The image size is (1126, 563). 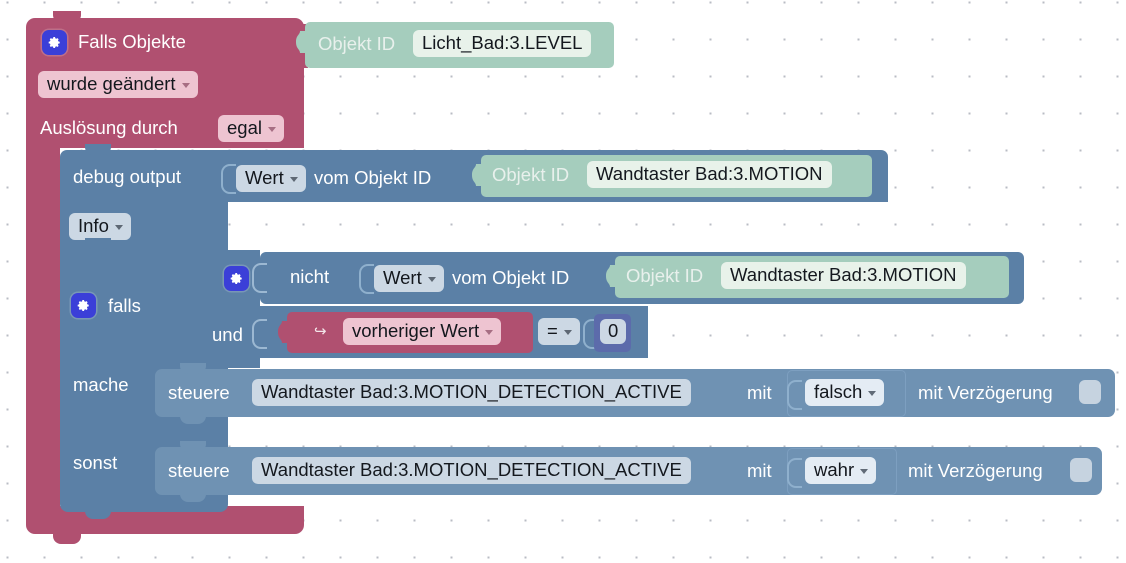 What do you see at coordinates (975, 470) in the screenshot?
I see `else-action-delay-label: mit Verzögerung` at bounding box center [975, 470].